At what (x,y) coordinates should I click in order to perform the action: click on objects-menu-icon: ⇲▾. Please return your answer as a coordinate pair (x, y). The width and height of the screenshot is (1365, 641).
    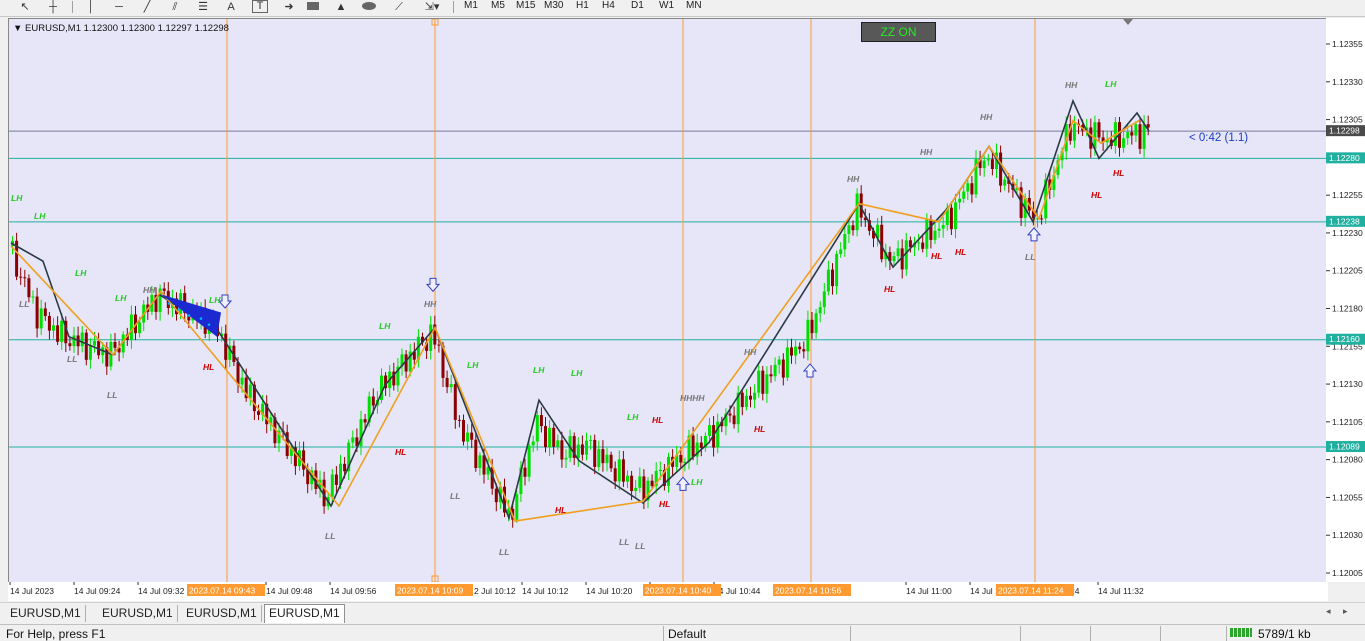
    Looking at the image, I should click on (432, 7).